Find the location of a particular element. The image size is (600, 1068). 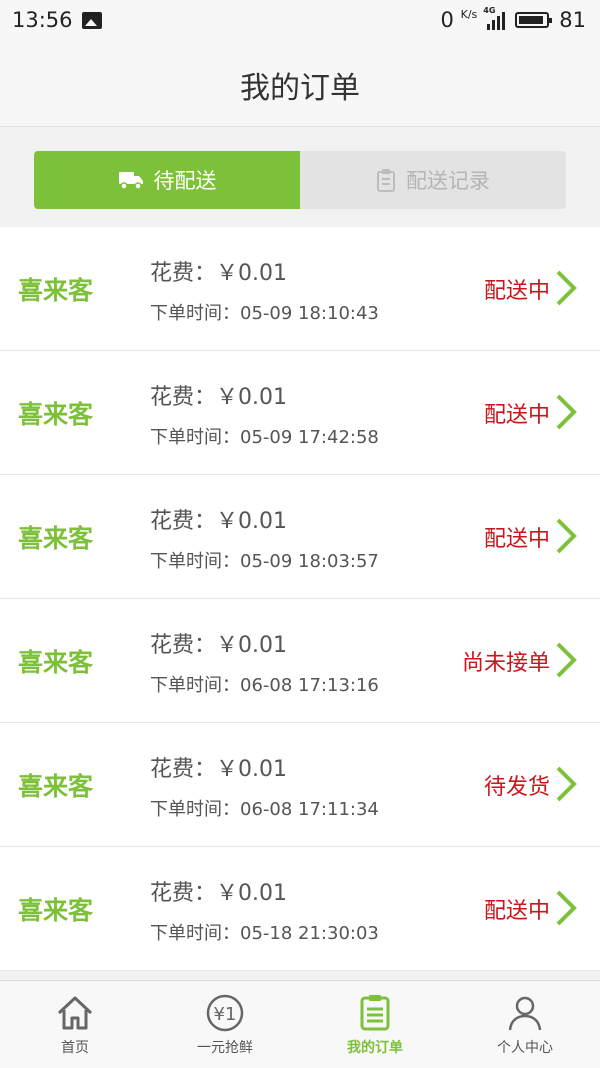

nav-label: 首页 is located at coordinates (75, 1048).